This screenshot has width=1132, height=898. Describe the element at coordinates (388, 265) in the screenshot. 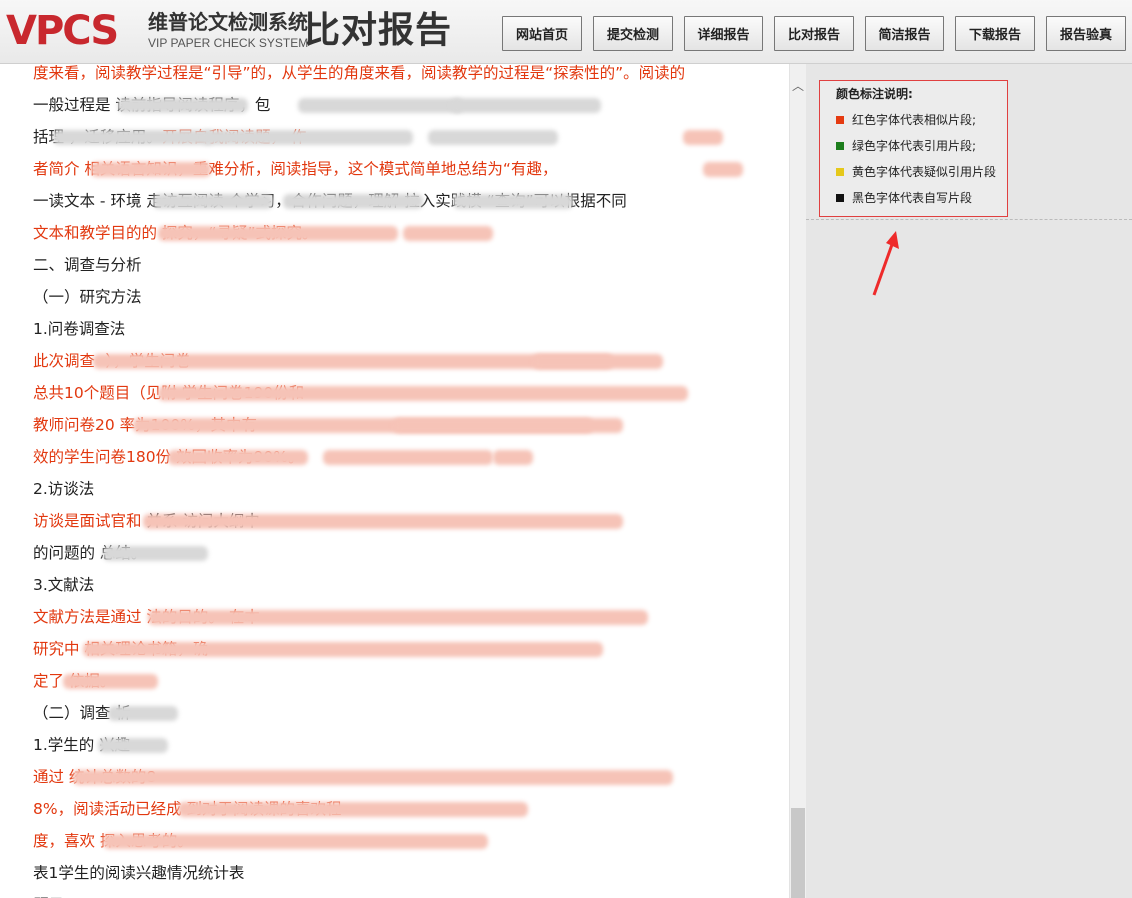

I see `document-line: 二、调查与分析` at that location.